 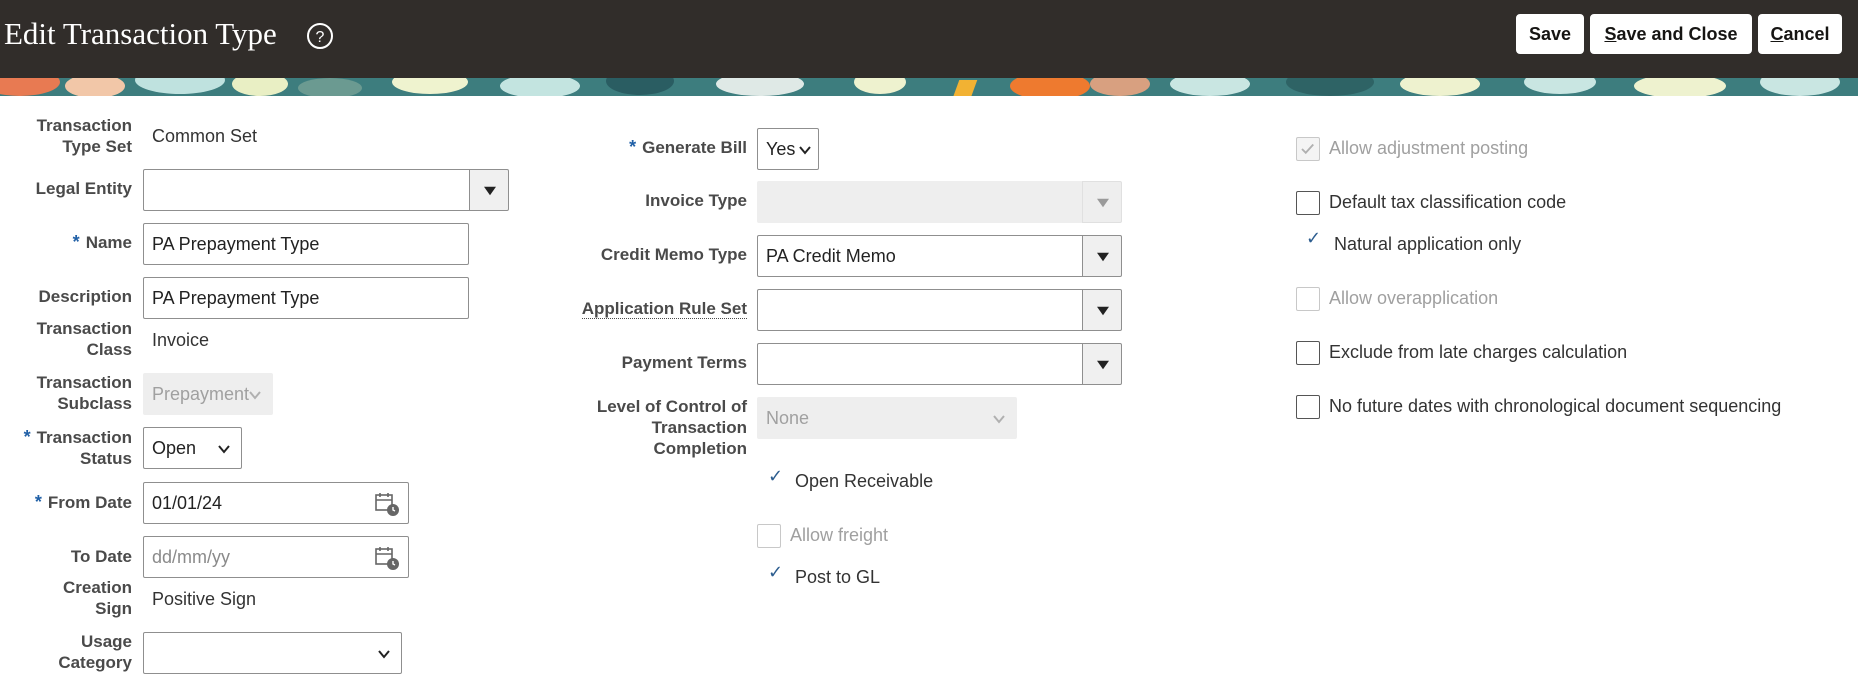 What do you see at coordinates (684, 362) in the screenshot?
I see `payment-terms-label: Payment Terms` at bounding box center [684, 362].